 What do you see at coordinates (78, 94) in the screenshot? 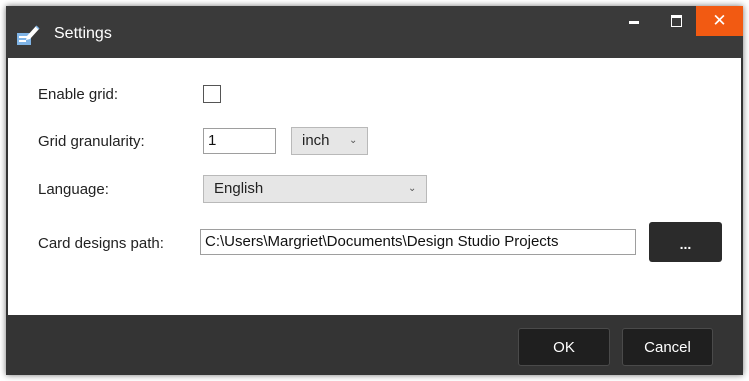
I see `enable-grid-label: Enable grid:` at bounding box center [78, 94].